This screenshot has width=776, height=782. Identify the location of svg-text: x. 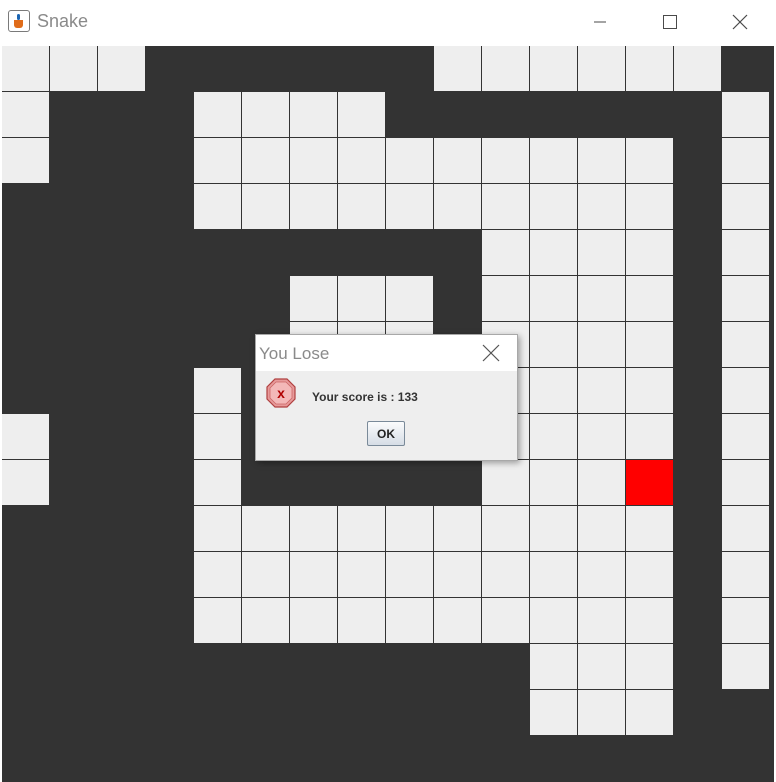
(281, 393).